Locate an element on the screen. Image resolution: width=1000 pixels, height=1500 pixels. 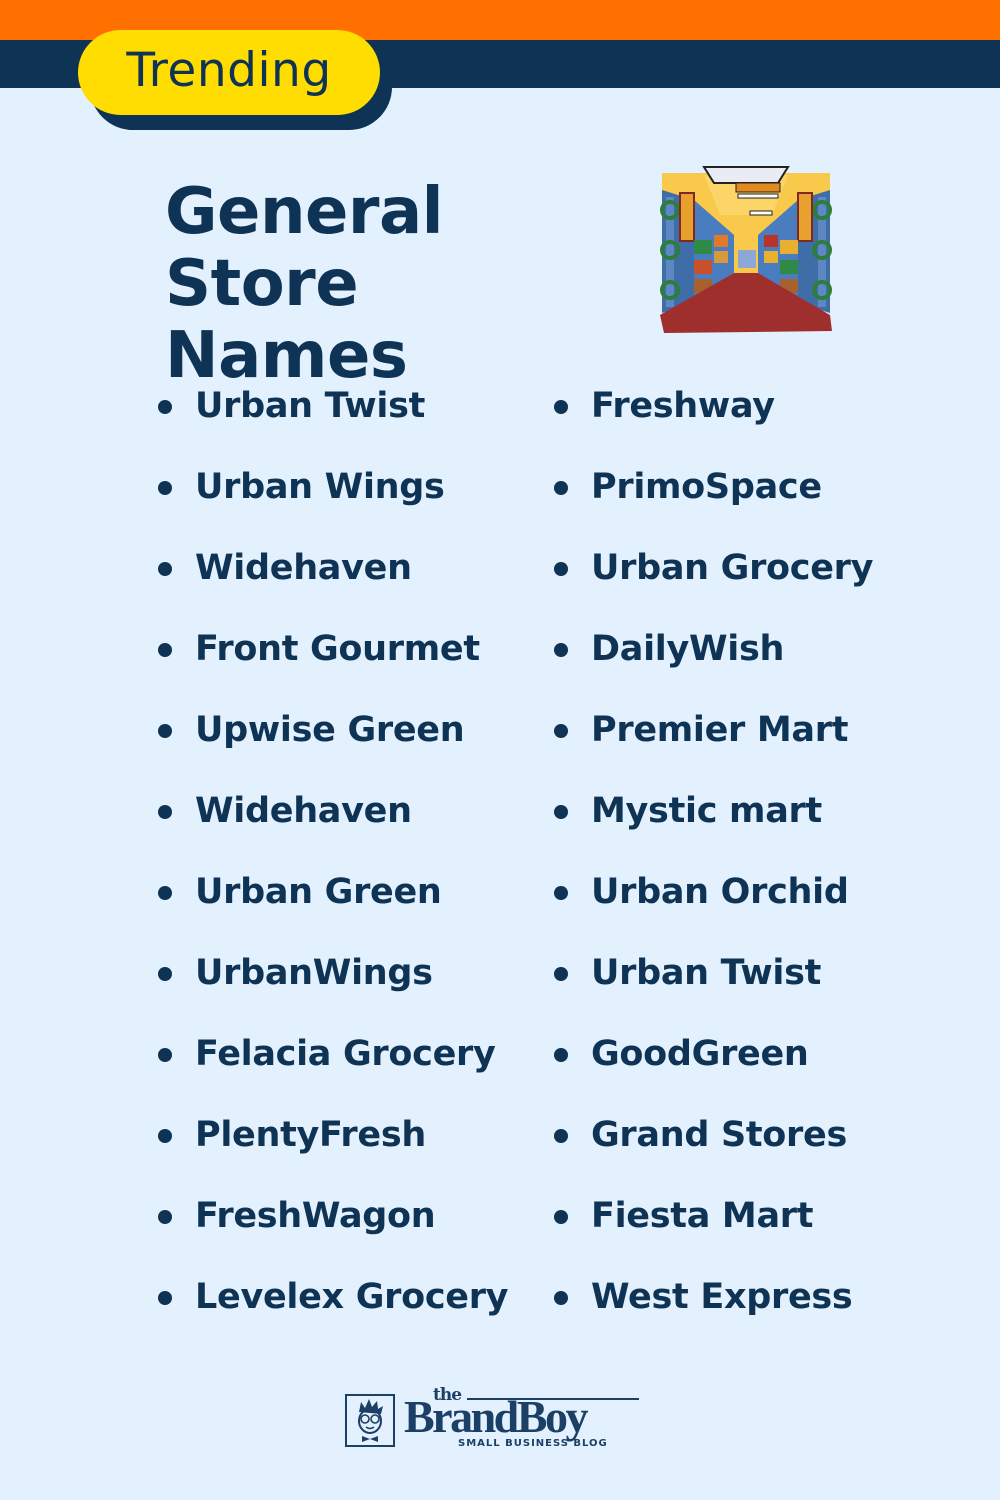
list-item: Mystic mart is located at coordinates (713, 825).